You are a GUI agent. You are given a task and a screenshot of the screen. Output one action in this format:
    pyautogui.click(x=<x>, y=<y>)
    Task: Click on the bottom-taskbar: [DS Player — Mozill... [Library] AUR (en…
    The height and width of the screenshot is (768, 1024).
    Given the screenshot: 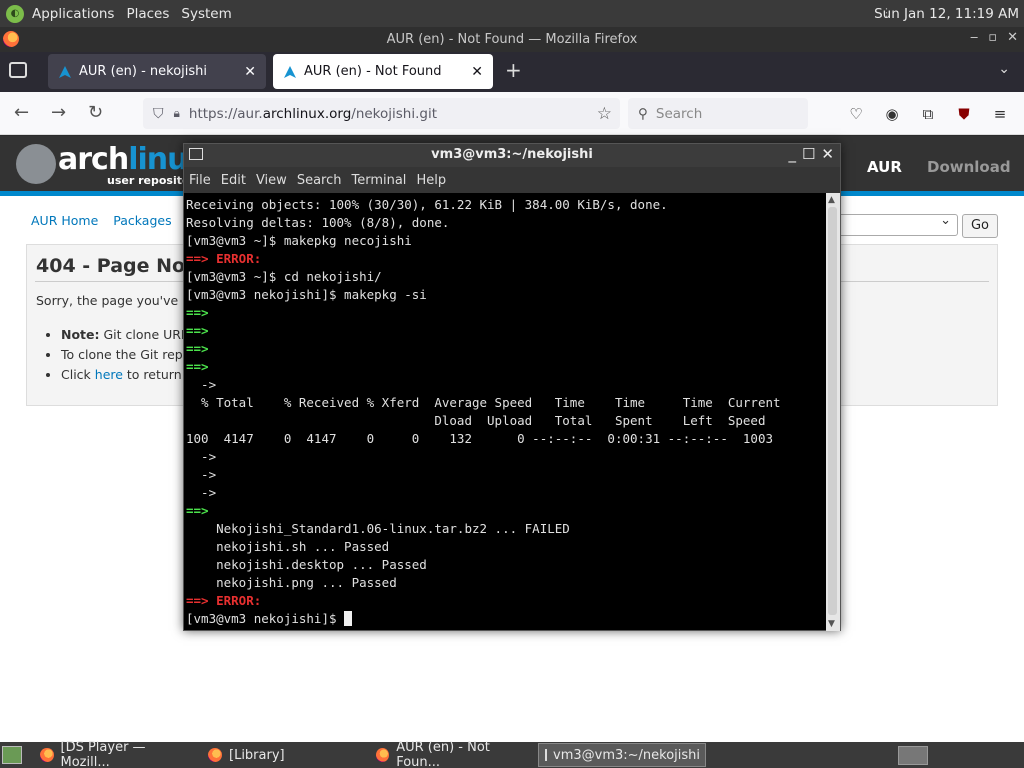 What is the action you would take?
    pyautogui.click(x=512, y=754)
    